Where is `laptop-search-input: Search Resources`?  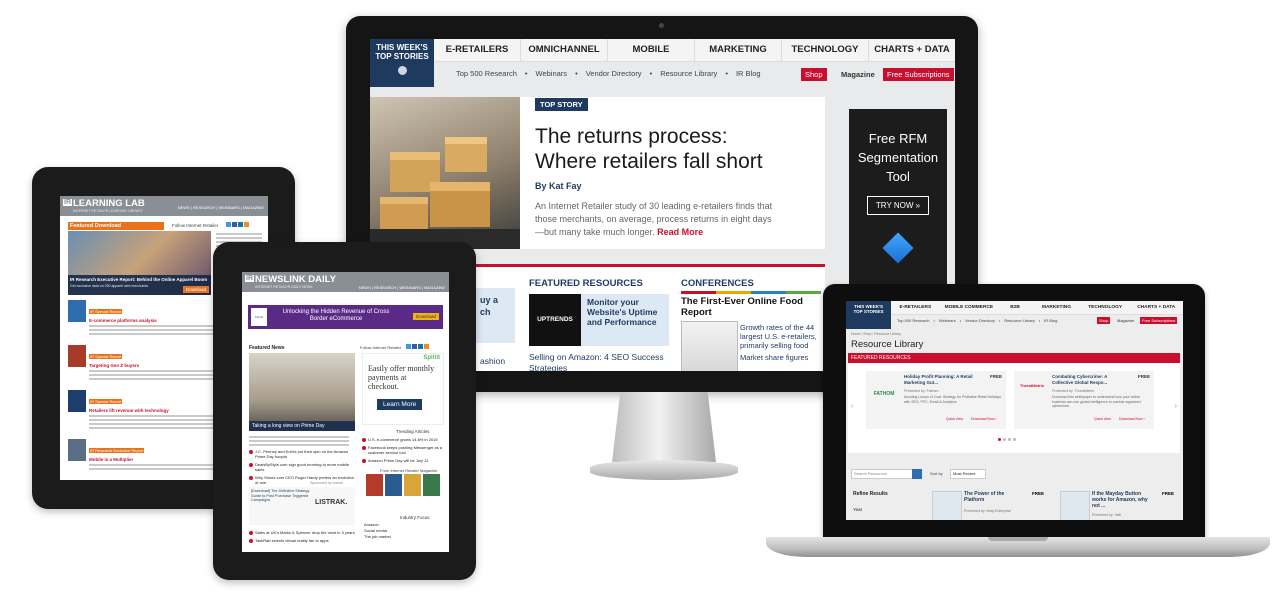 laptop-search-input: Search Resources is located at coordinates (882, 474).